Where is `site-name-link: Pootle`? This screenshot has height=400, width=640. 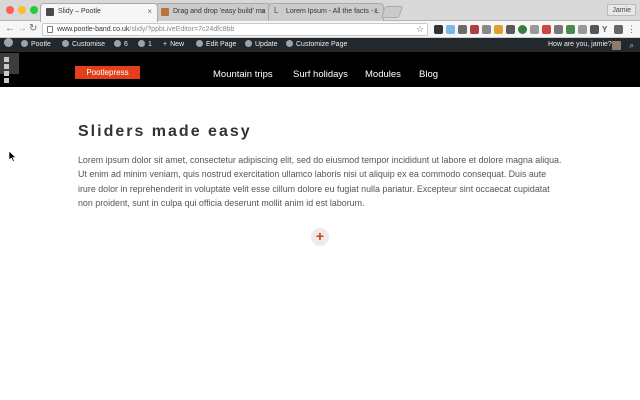
site-name-link: Pootle is located at coordinates (36, 45).